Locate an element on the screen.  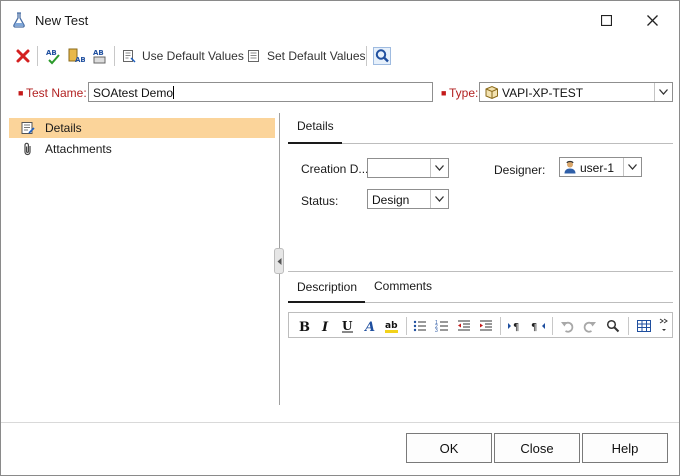
right-to-left-icon: ¶ is located at coordinates (538, 327).